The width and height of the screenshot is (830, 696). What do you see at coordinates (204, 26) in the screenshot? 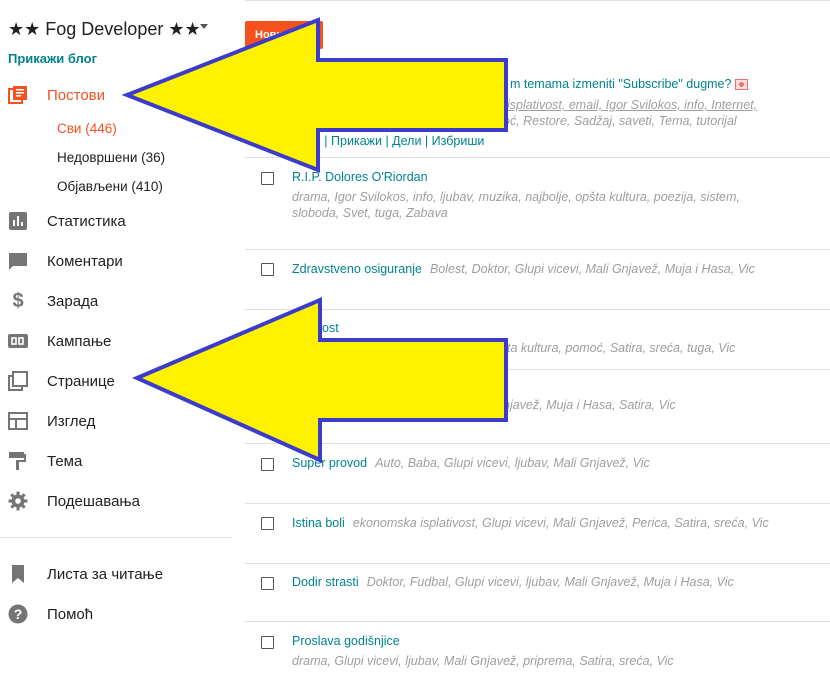
I see `chevron-down-icon` at bounding box center [204, 26].